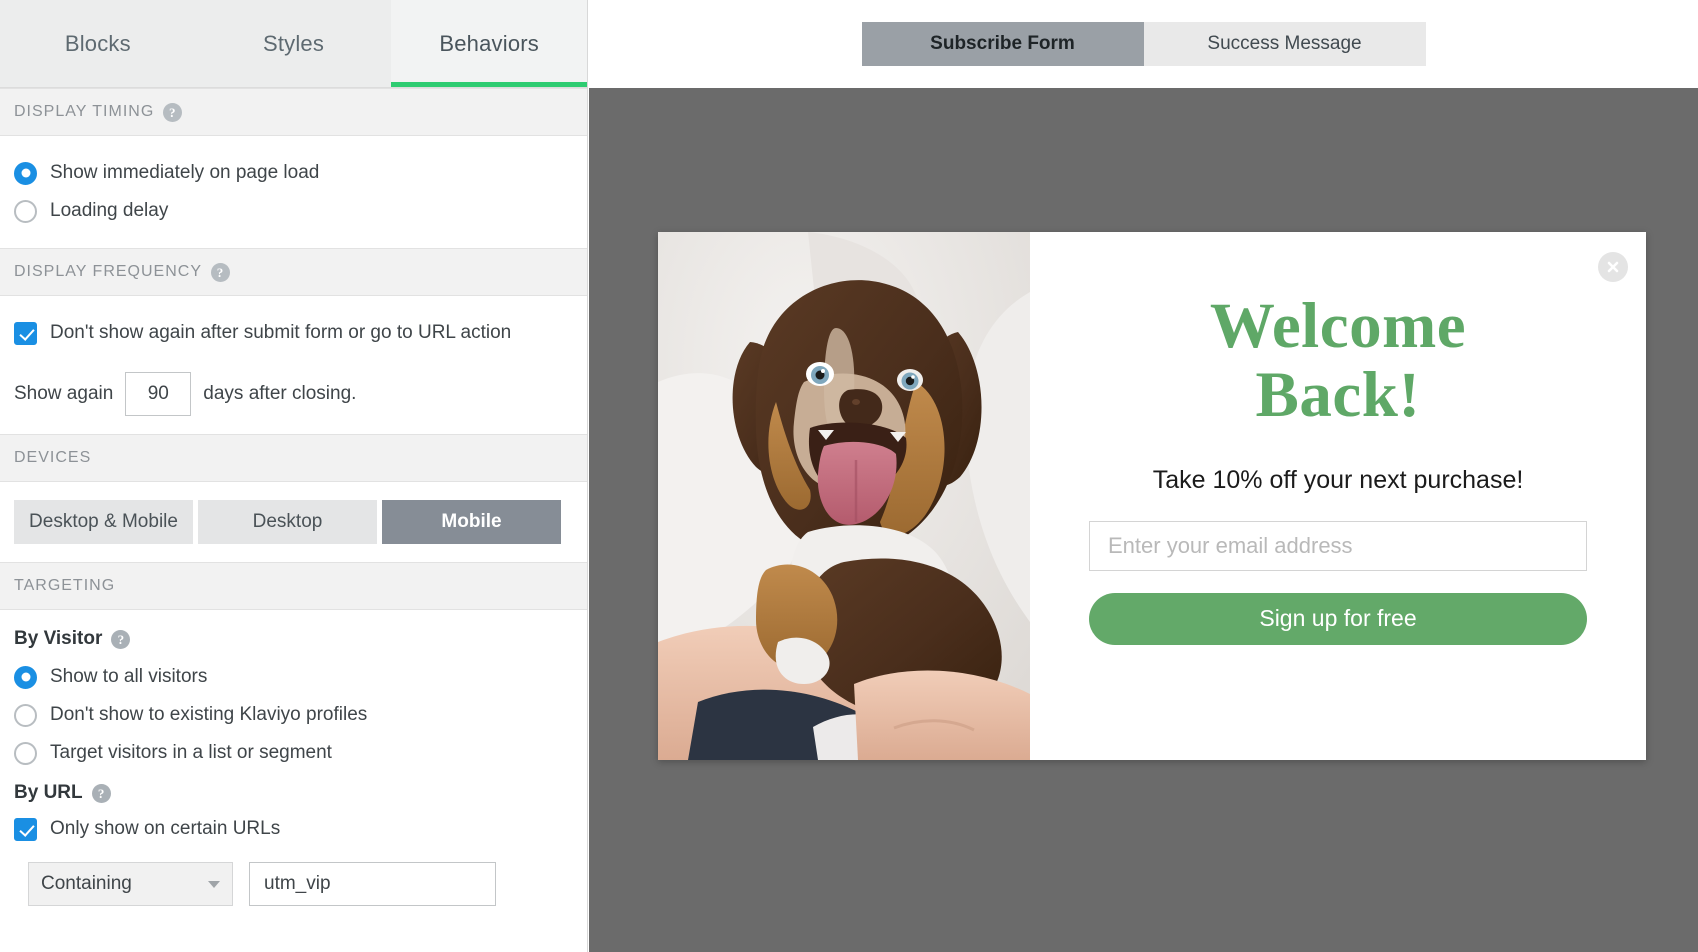 This screenshot has width=1698, height=952. I want to click on section-label-devices: DEVICES, so click(53, 457).